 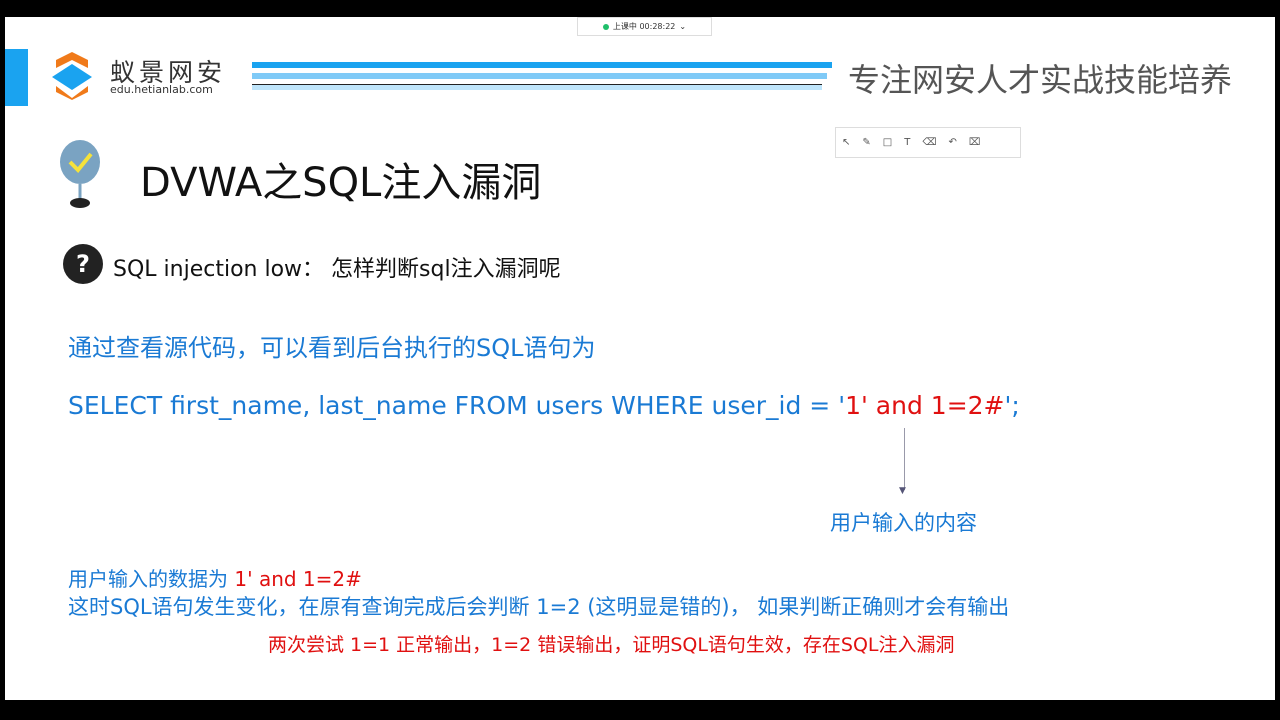 What do you see at coordinates (902, 491) in the screenshot?
I see `arrowhead-icon: ▼` at bounding box center [902, 491].